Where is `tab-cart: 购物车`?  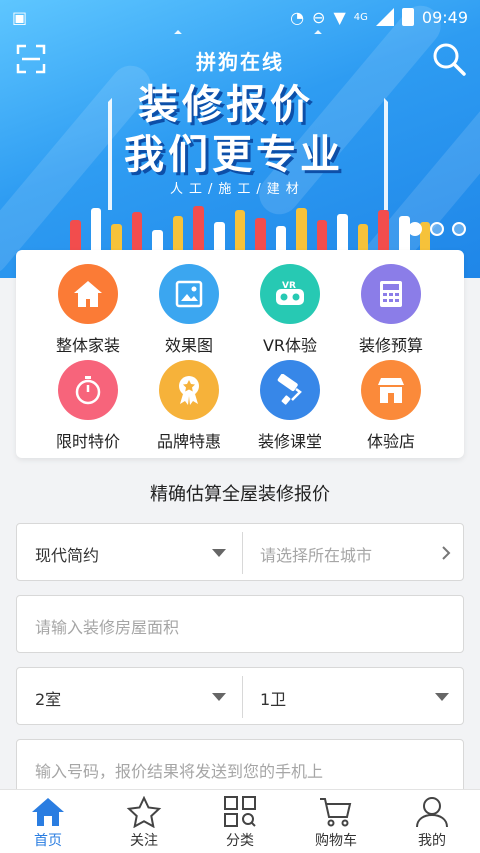 tab-cart: 购物车 is located at coordinates (336, 821).